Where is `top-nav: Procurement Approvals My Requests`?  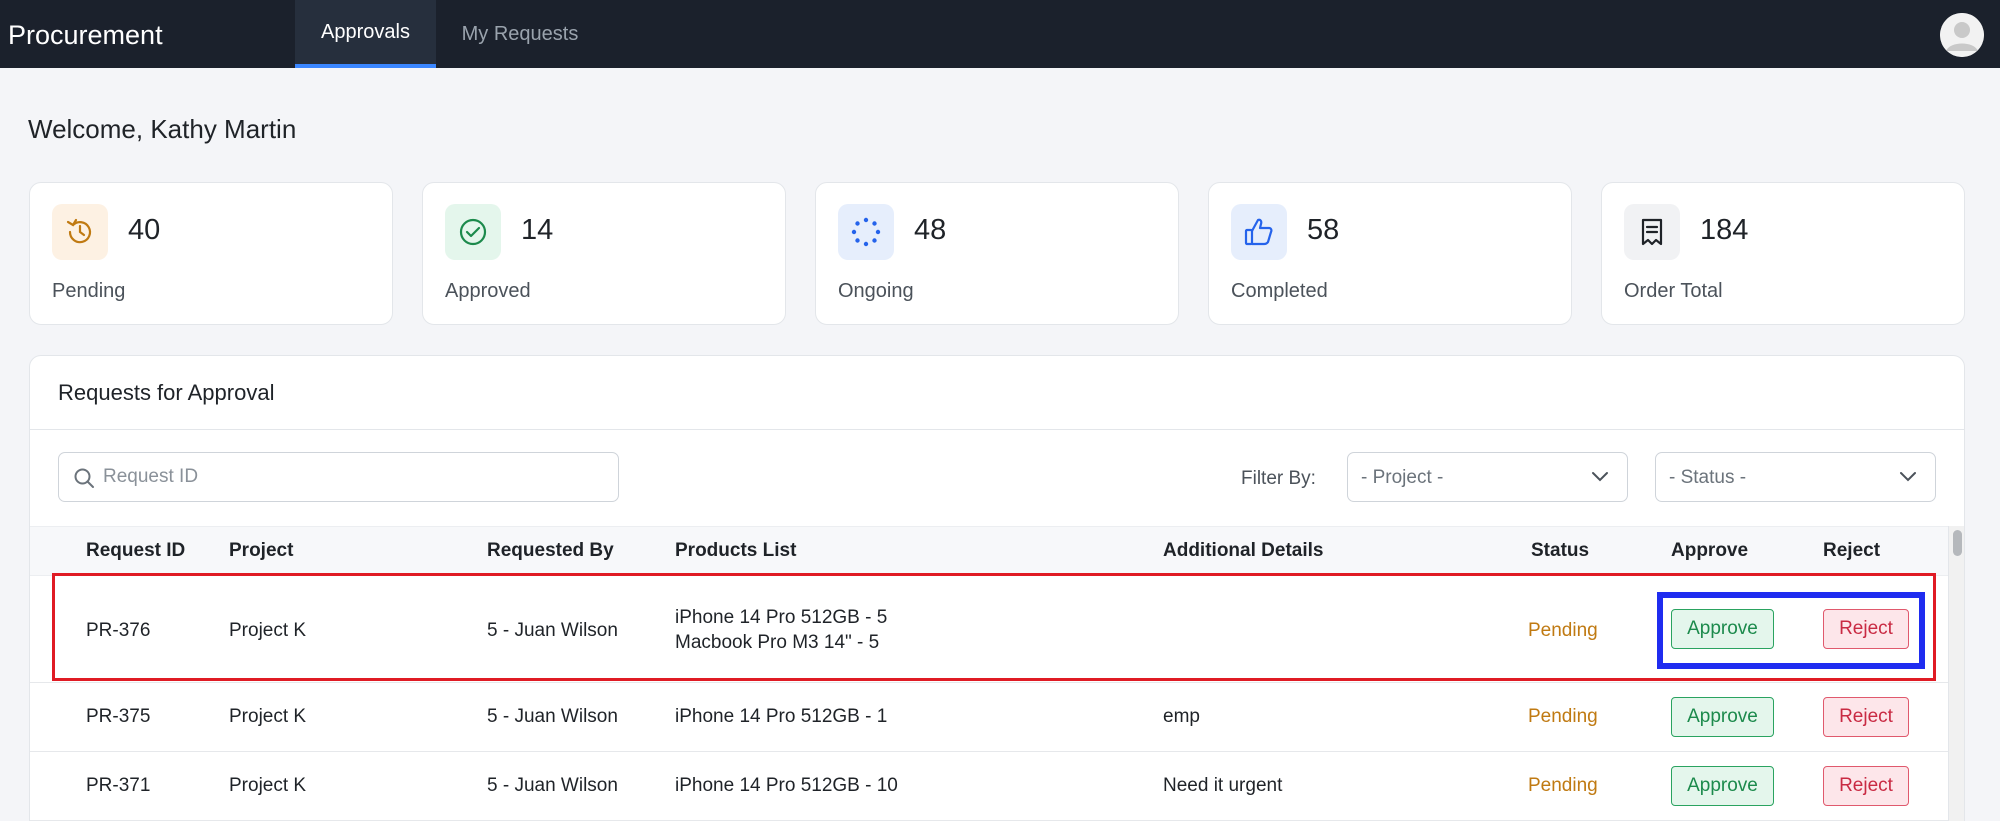 top-nav: Procurement Approvals My Requests is located at coordinates (1000, 34).